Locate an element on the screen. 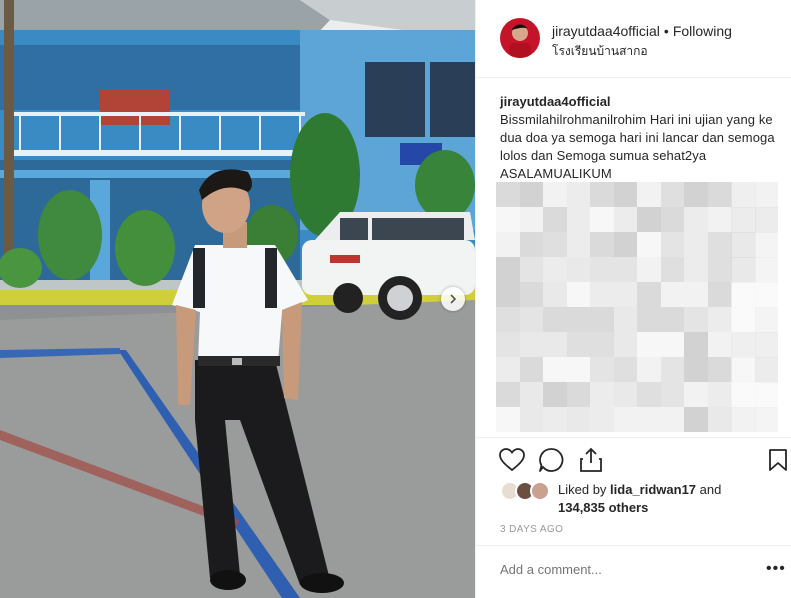  liked-by-and: and is located at coordinates (710, 489).